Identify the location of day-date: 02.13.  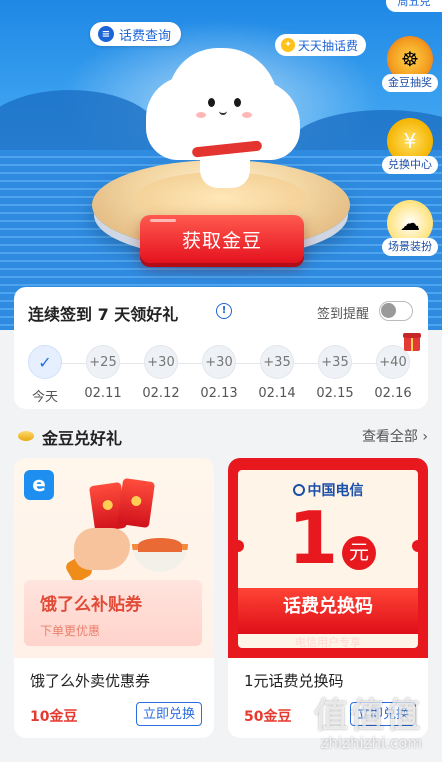
(219, 393).